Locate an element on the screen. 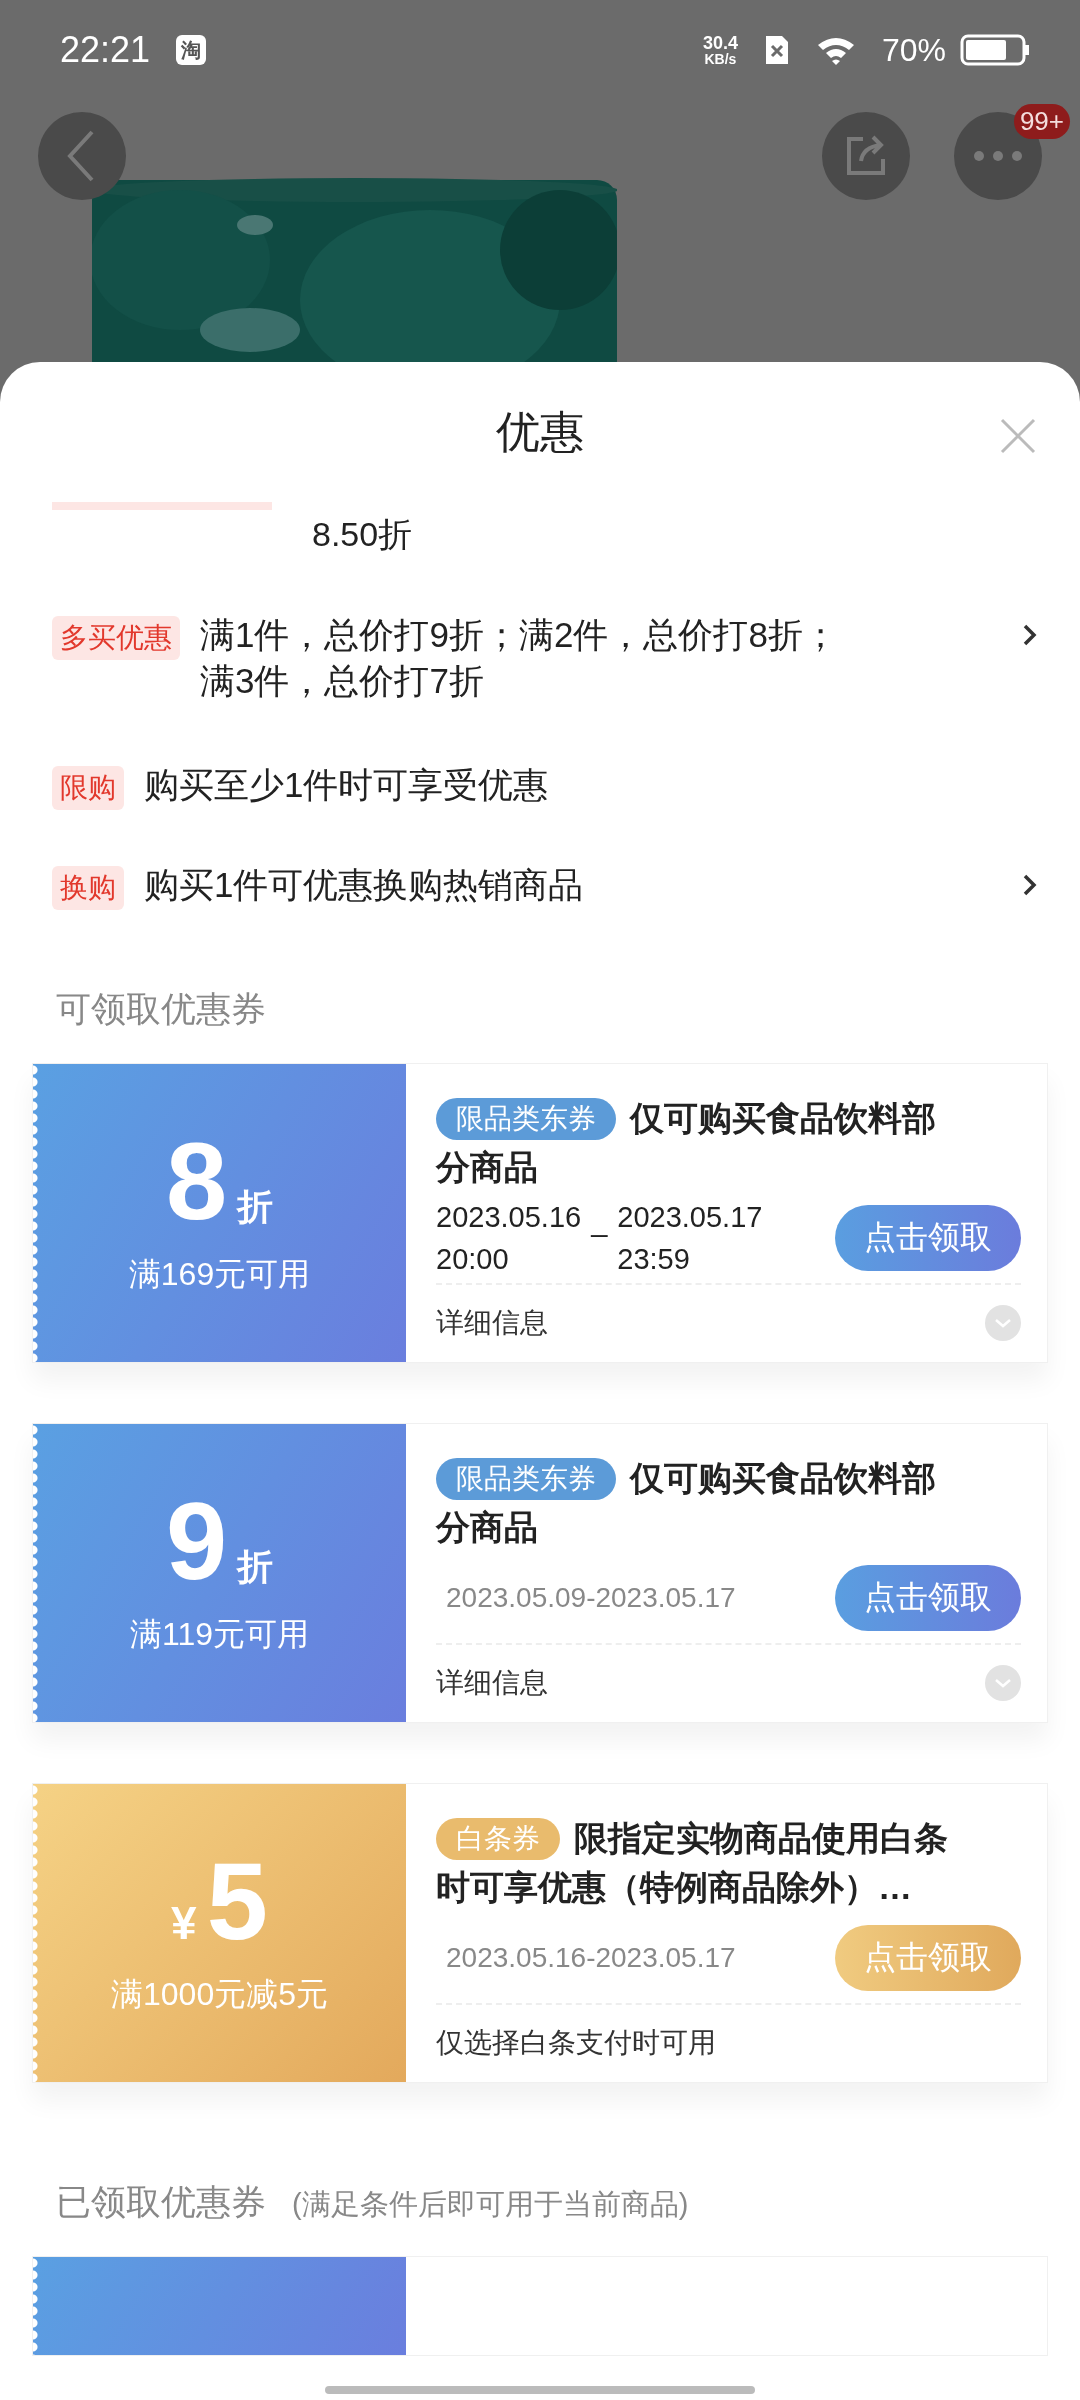 The width and height of the screenshot is (1080, 2400). section-title: 已领取优惠券 is located at coordinates (161, 2202).